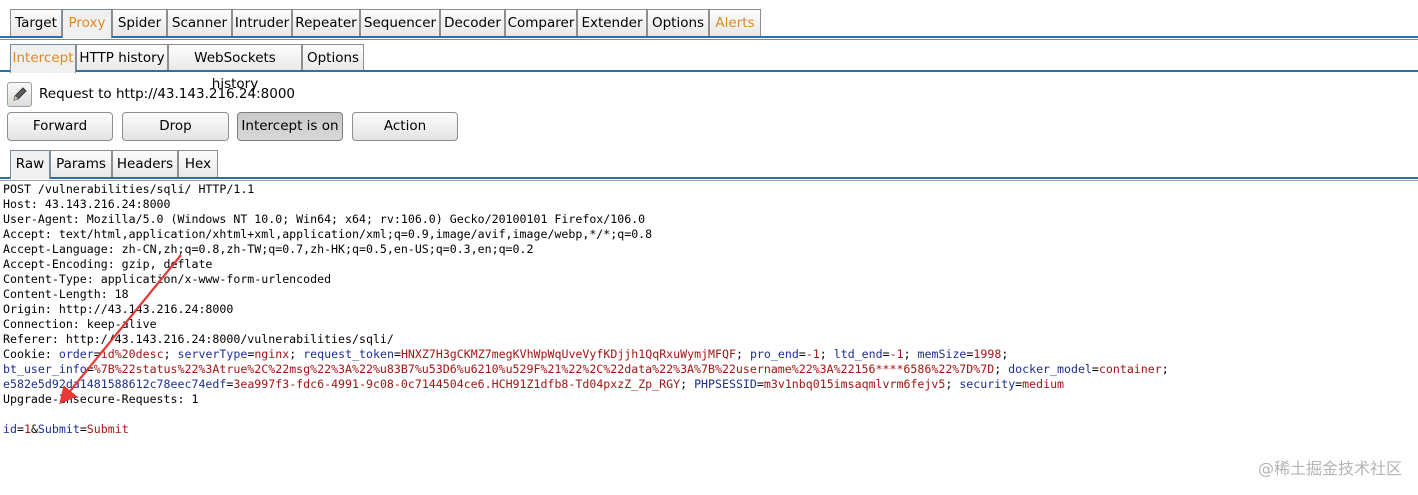  What do you see at coordinates (87, 23) in the screenshot?
I see `tab-proxy: Proxy` at bounding box center [87, 23].